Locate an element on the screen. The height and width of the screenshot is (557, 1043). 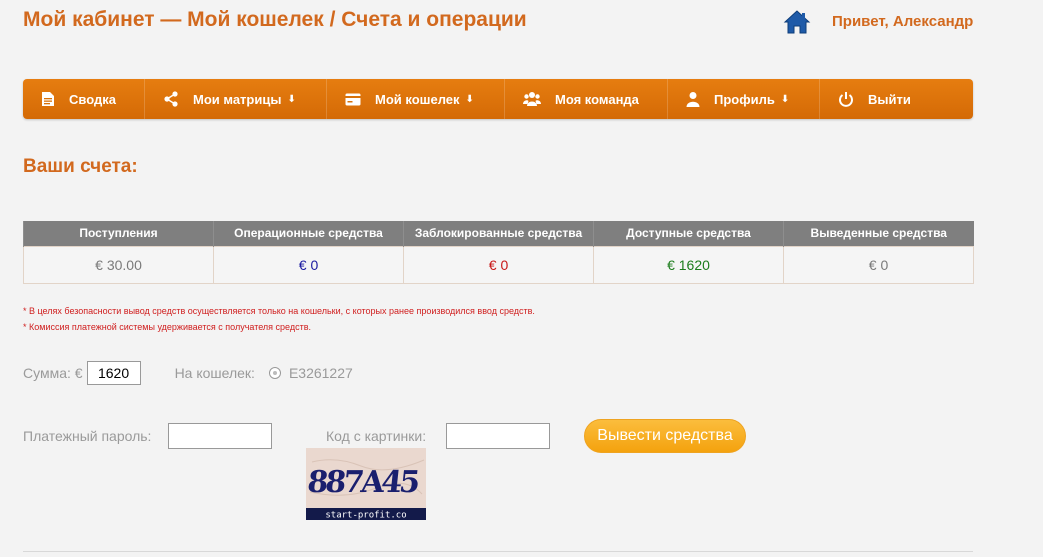
nav-item-label: Моя команда is located at coordinates (597, 99).